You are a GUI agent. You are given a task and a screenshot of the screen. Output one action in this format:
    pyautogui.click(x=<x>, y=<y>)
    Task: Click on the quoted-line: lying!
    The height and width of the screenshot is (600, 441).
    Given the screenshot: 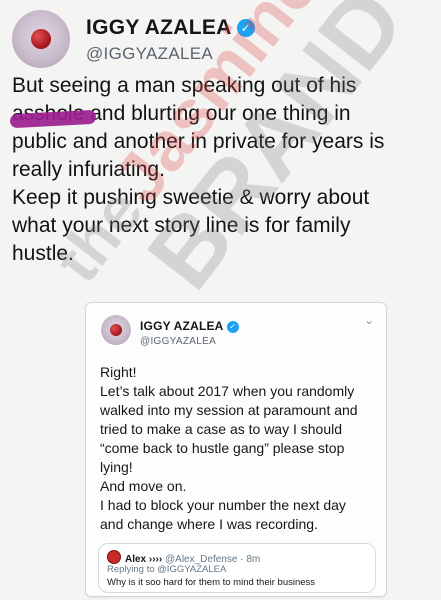 What is the action you would take?
    pyautogui.click(x=116, y=467)
    